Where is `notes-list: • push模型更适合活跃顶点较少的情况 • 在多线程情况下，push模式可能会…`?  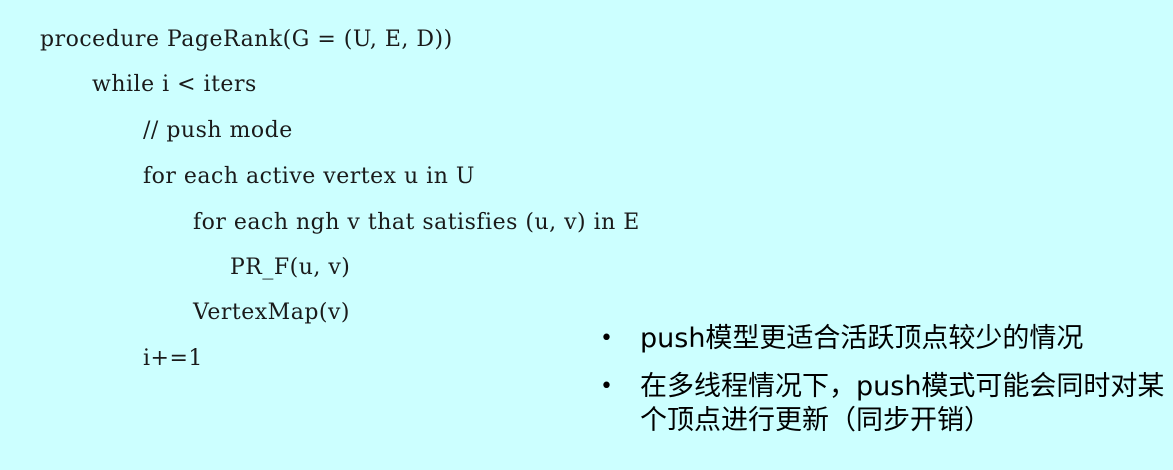 notes-list: • push模型更适合活跃顶点较少的情况 • 在多线程情况下，push模式可能会… is located at coordinates (883, 387).